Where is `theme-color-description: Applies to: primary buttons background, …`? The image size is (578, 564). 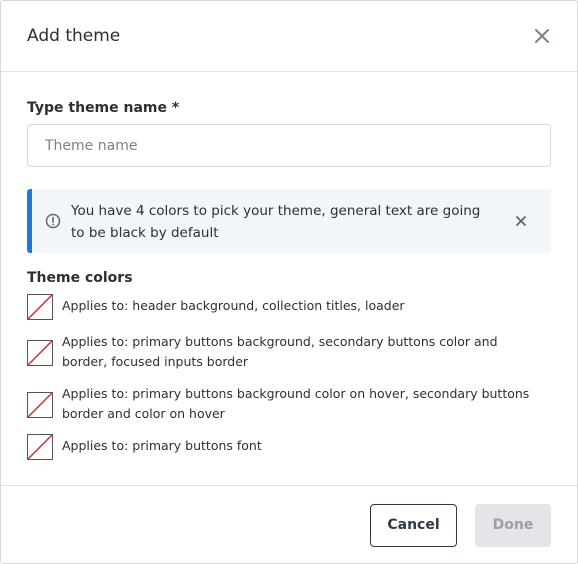
theme-color-description: Applies to: primary buttons background, … is located at coordinates (280, 351).